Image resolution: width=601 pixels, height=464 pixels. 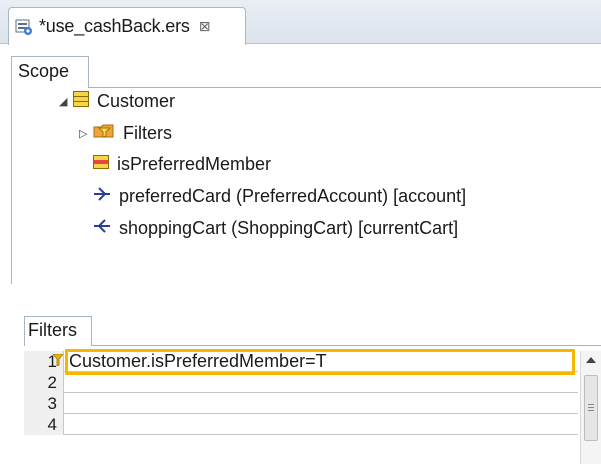 I want to click on editor-tab: *use_cashBack.ers ⊠, so click(x=127, y=26).